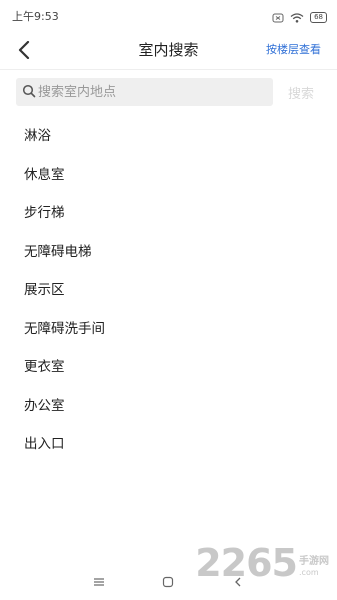 The height and width of the screenshot is (600, 337). What do you see at coordinates (168, 442) in the screenshot?
I see `list-item: 出入口` at bounding box center [168, 442].